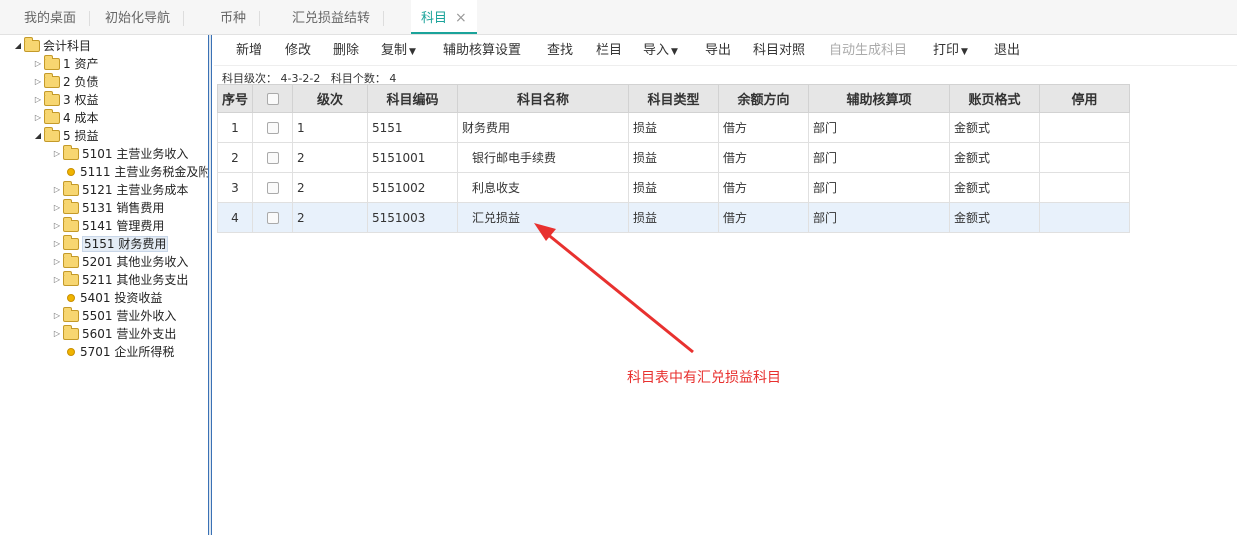 This screenshot has width=1237, height=535. I want to click on annotation-arrow, so click(614, 288).